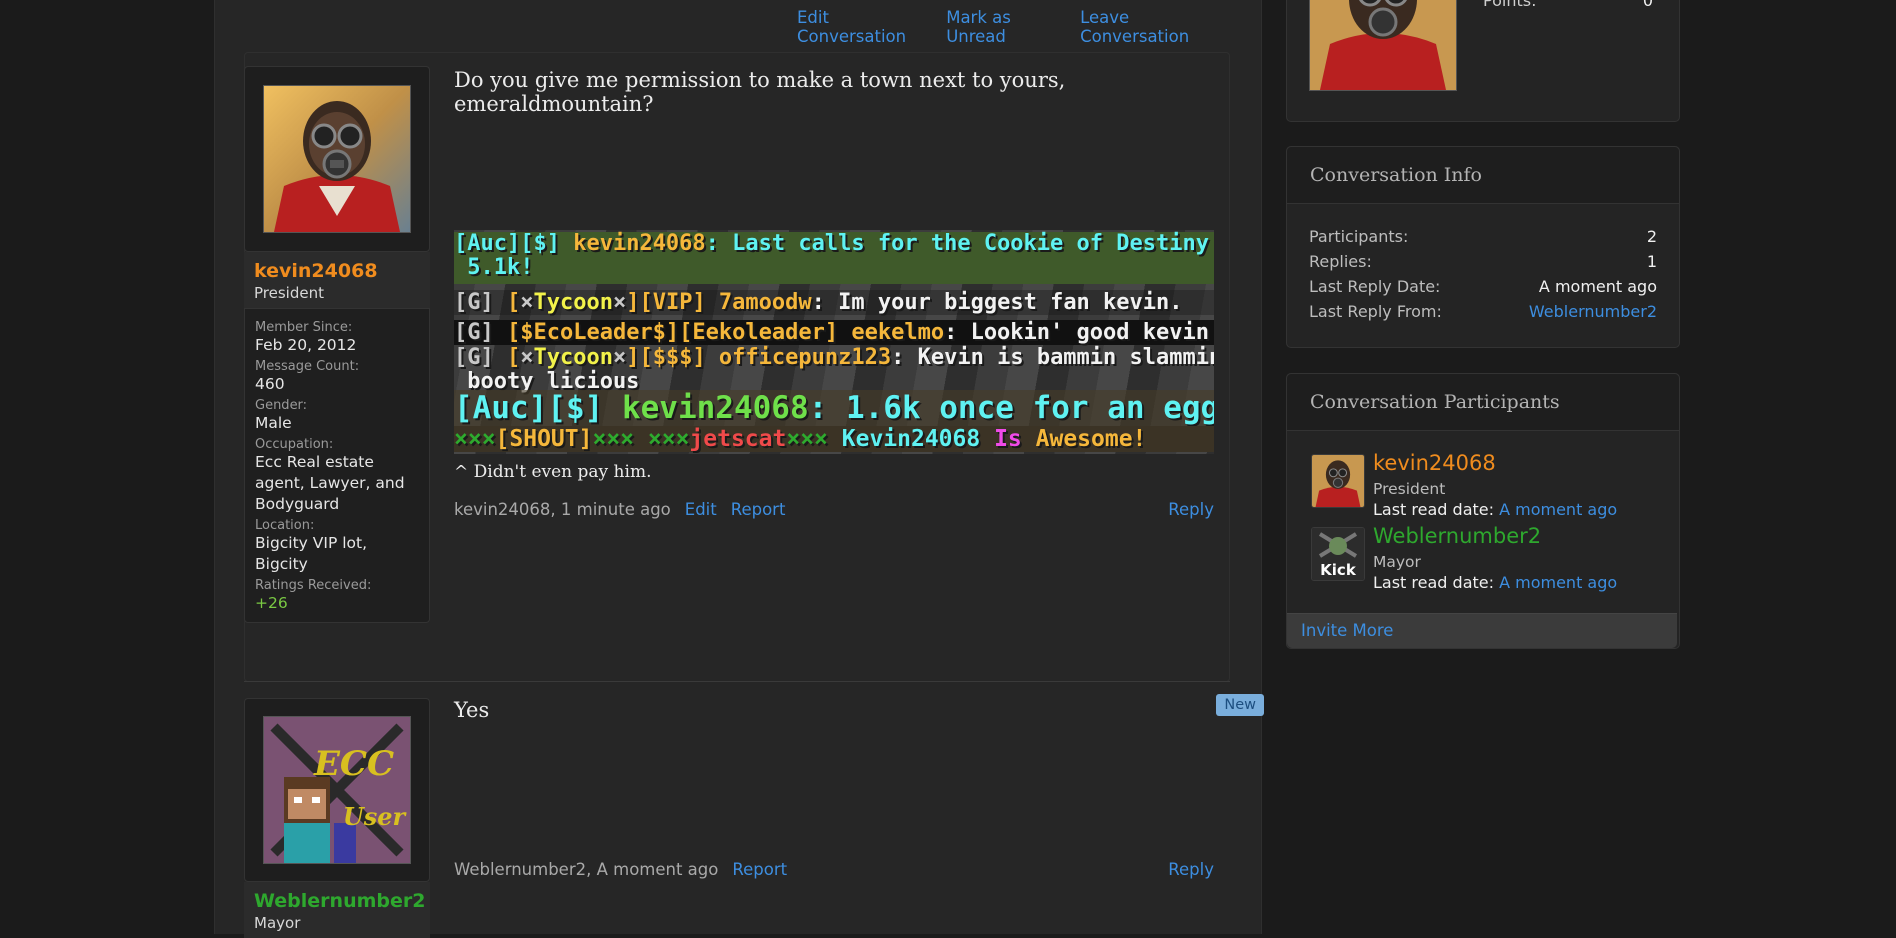 The image size is (1896, 938). I want to click on message-footer: Weblernumber2, A moment ago Report Reply, so click(834, 869).